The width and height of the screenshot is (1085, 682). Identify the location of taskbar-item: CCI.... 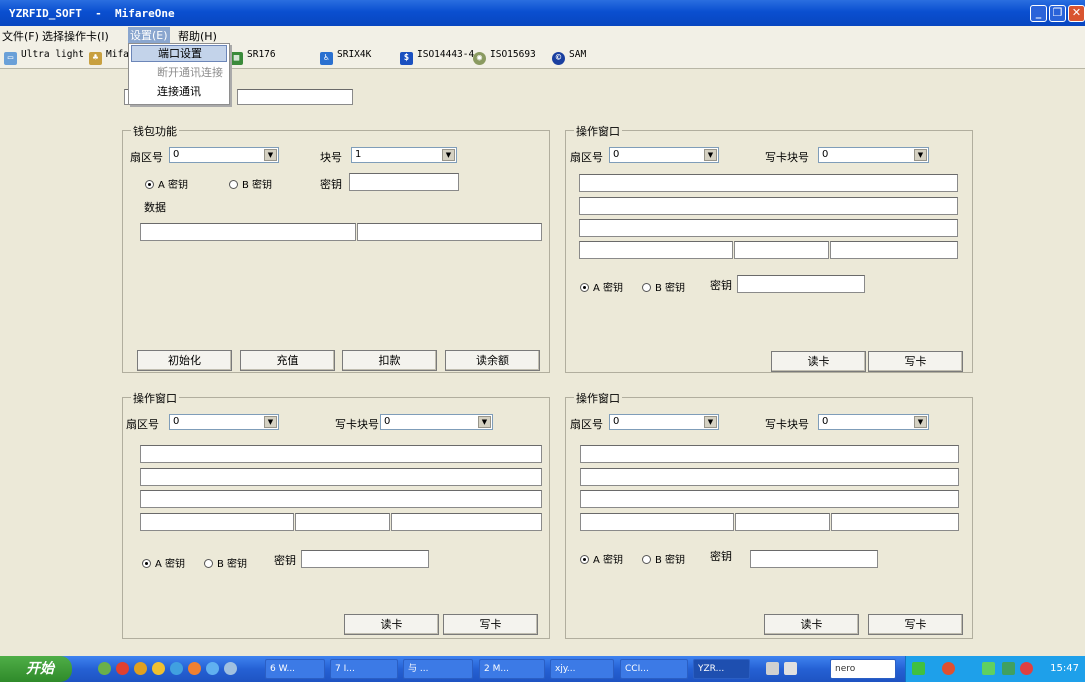
(654, 669).